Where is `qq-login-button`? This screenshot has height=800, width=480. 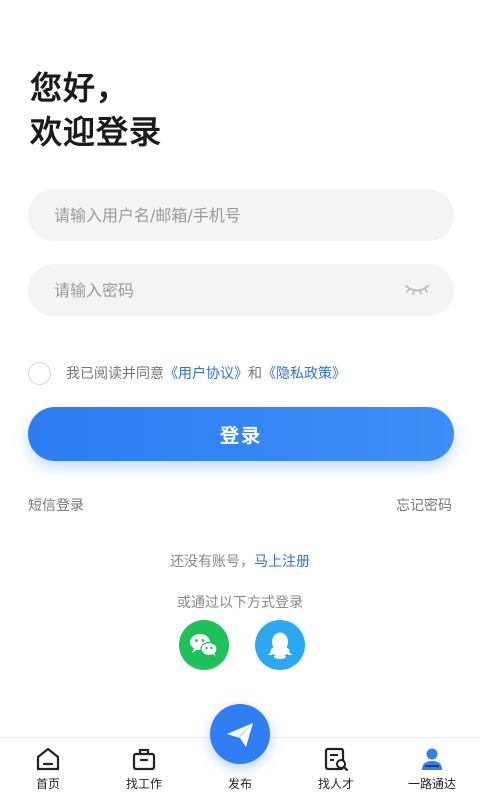 qq-login-button is located at coordinates (280, 645).